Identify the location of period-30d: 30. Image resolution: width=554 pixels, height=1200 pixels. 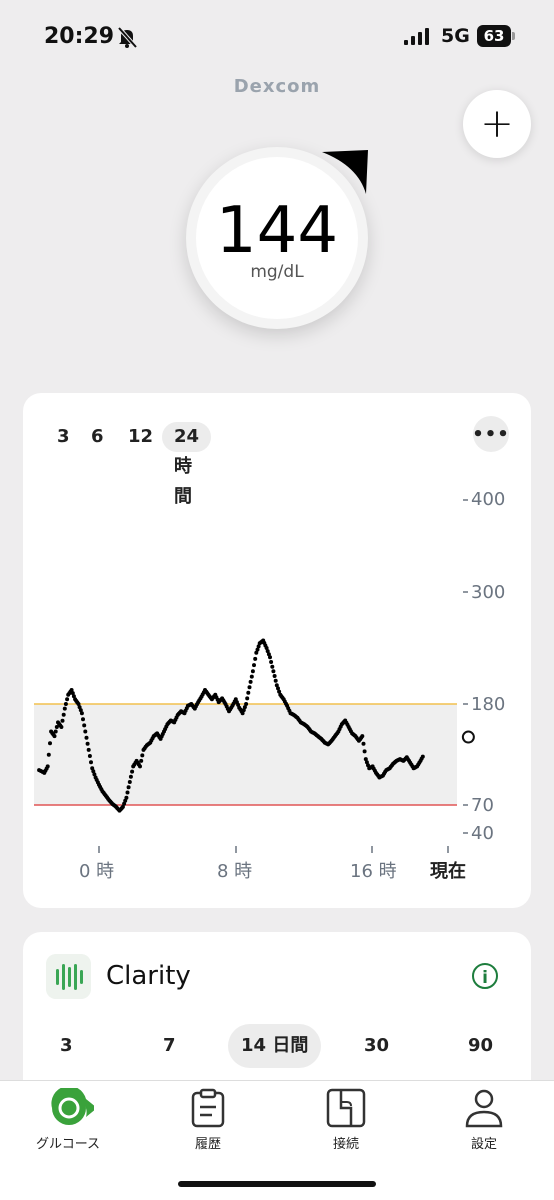
(376, 1046).